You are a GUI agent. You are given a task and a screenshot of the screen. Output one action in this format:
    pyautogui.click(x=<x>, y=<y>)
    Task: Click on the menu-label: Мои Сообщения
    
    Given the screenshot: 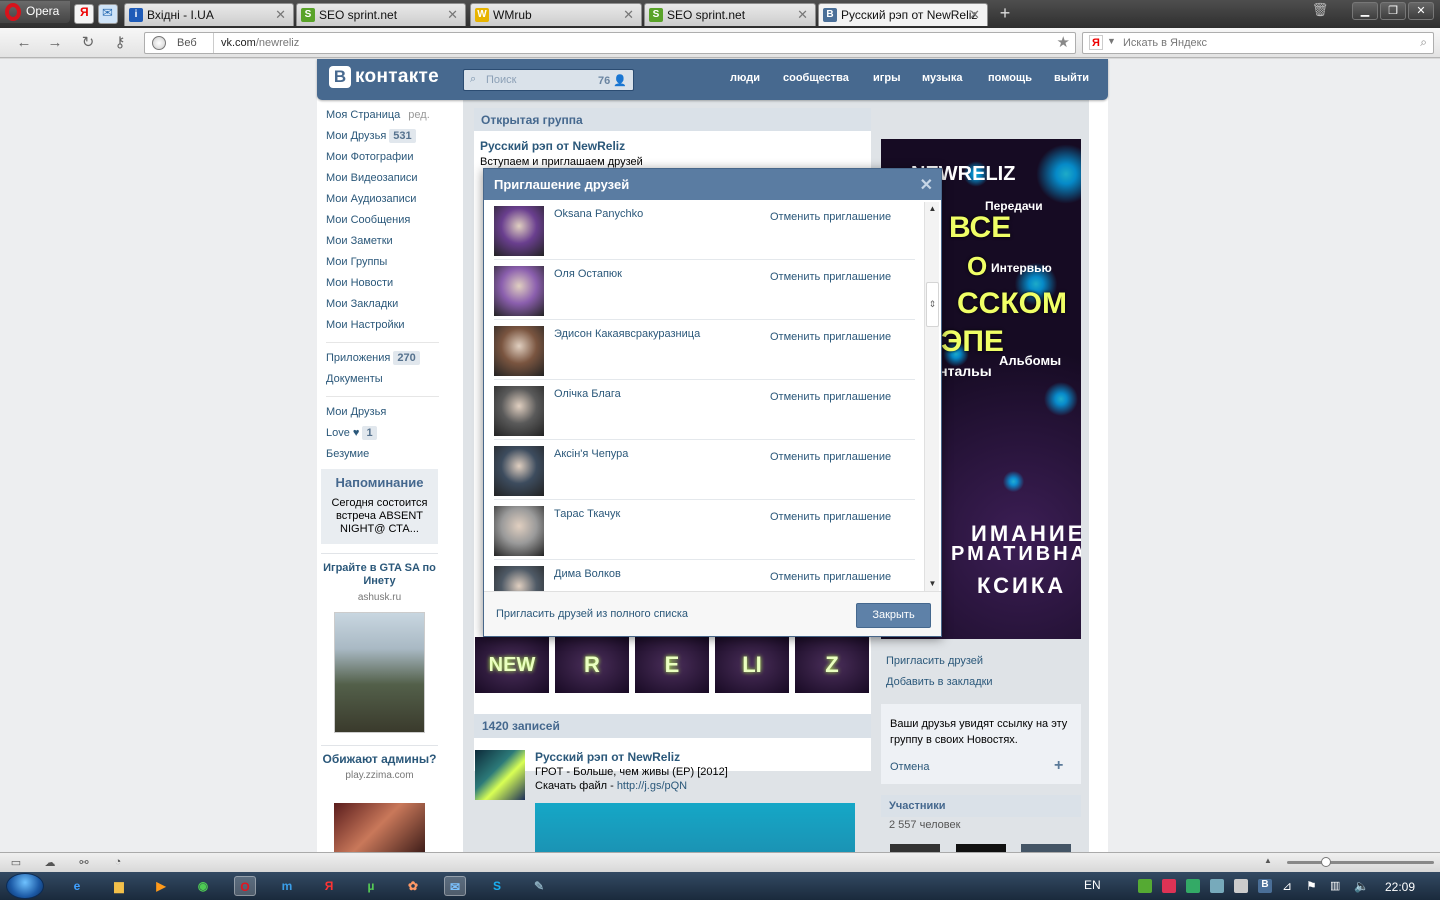 What is the action you would take?
    pyautogui.click(x=368, y=220)
    